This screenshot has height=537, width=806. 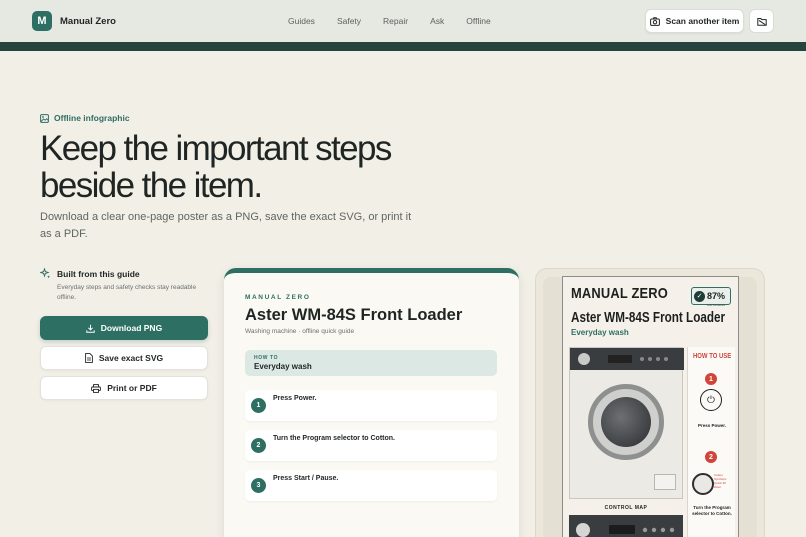 I want to click on step-number: 1, so click(x=258, y=405).